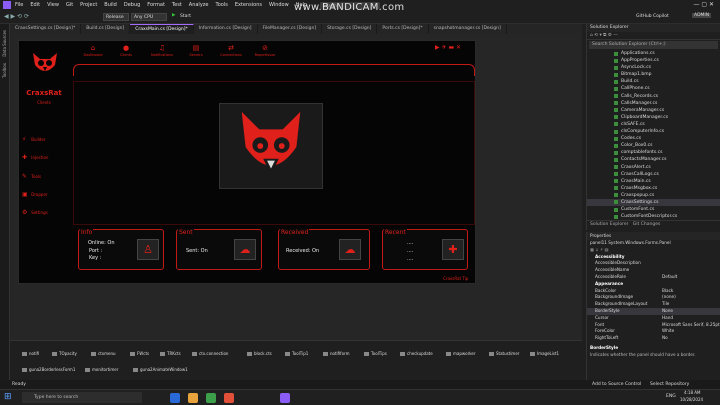  What do you see at coordinates (47, 176) in the screenshot?
I see `sidebar-item-tools: ✎ Tools` at bounding box center [47, 176].